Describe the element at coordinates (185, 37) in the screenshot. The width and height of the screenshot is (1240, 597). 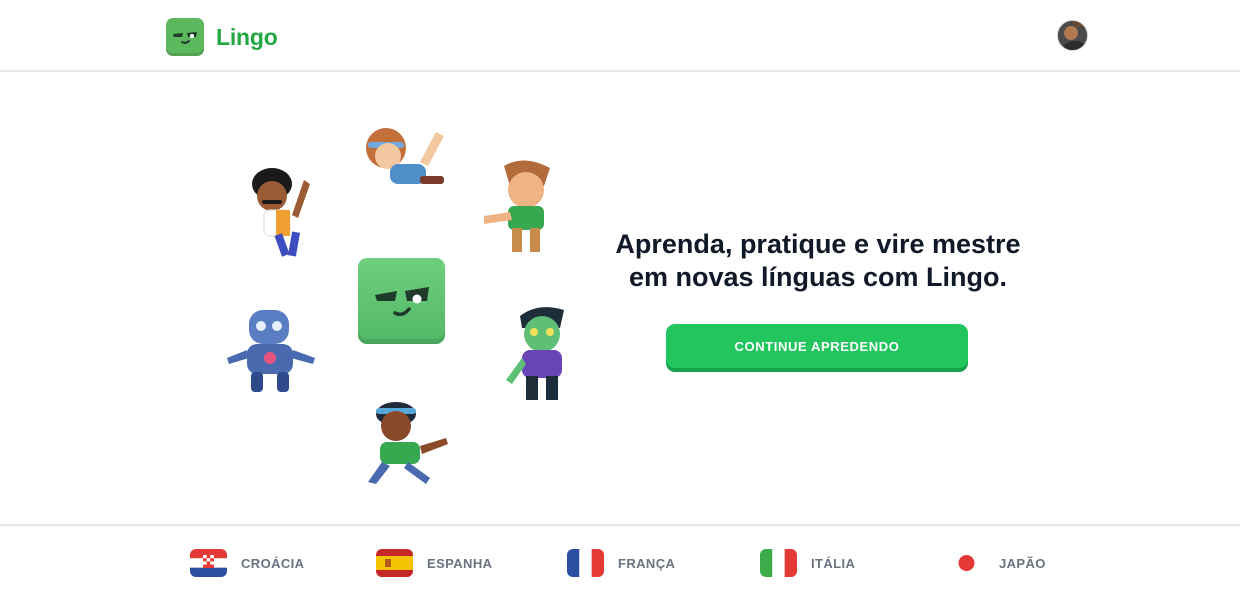
I see `lingo-mascot-icon` at that location.